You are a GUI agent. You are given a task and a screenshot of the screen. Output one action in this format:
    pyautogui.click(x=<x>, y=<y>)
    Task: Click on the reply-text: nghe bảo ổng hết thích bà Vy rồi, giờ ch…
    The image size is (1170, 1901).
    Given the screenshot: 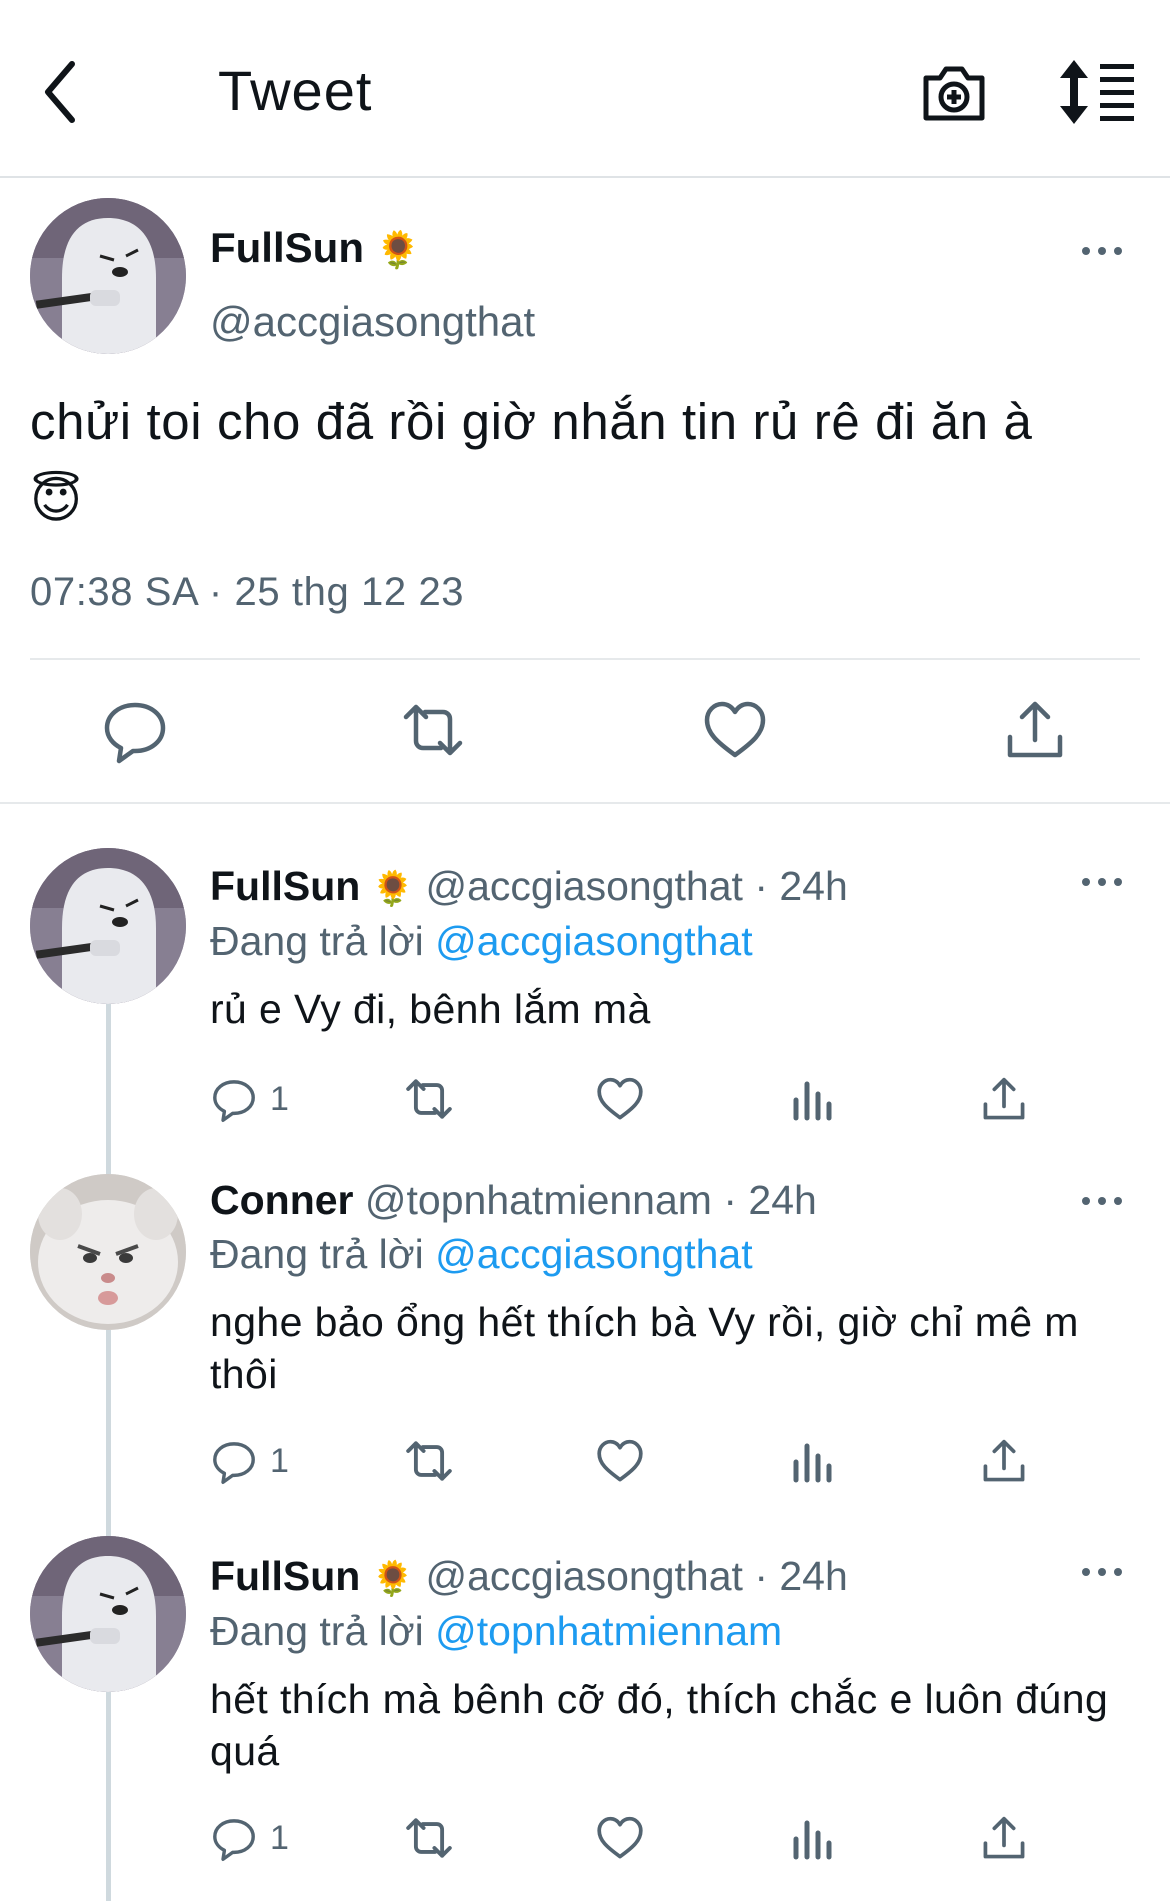 What is the action you would take?
    pyautogui.click(x=644, y=1348)
    